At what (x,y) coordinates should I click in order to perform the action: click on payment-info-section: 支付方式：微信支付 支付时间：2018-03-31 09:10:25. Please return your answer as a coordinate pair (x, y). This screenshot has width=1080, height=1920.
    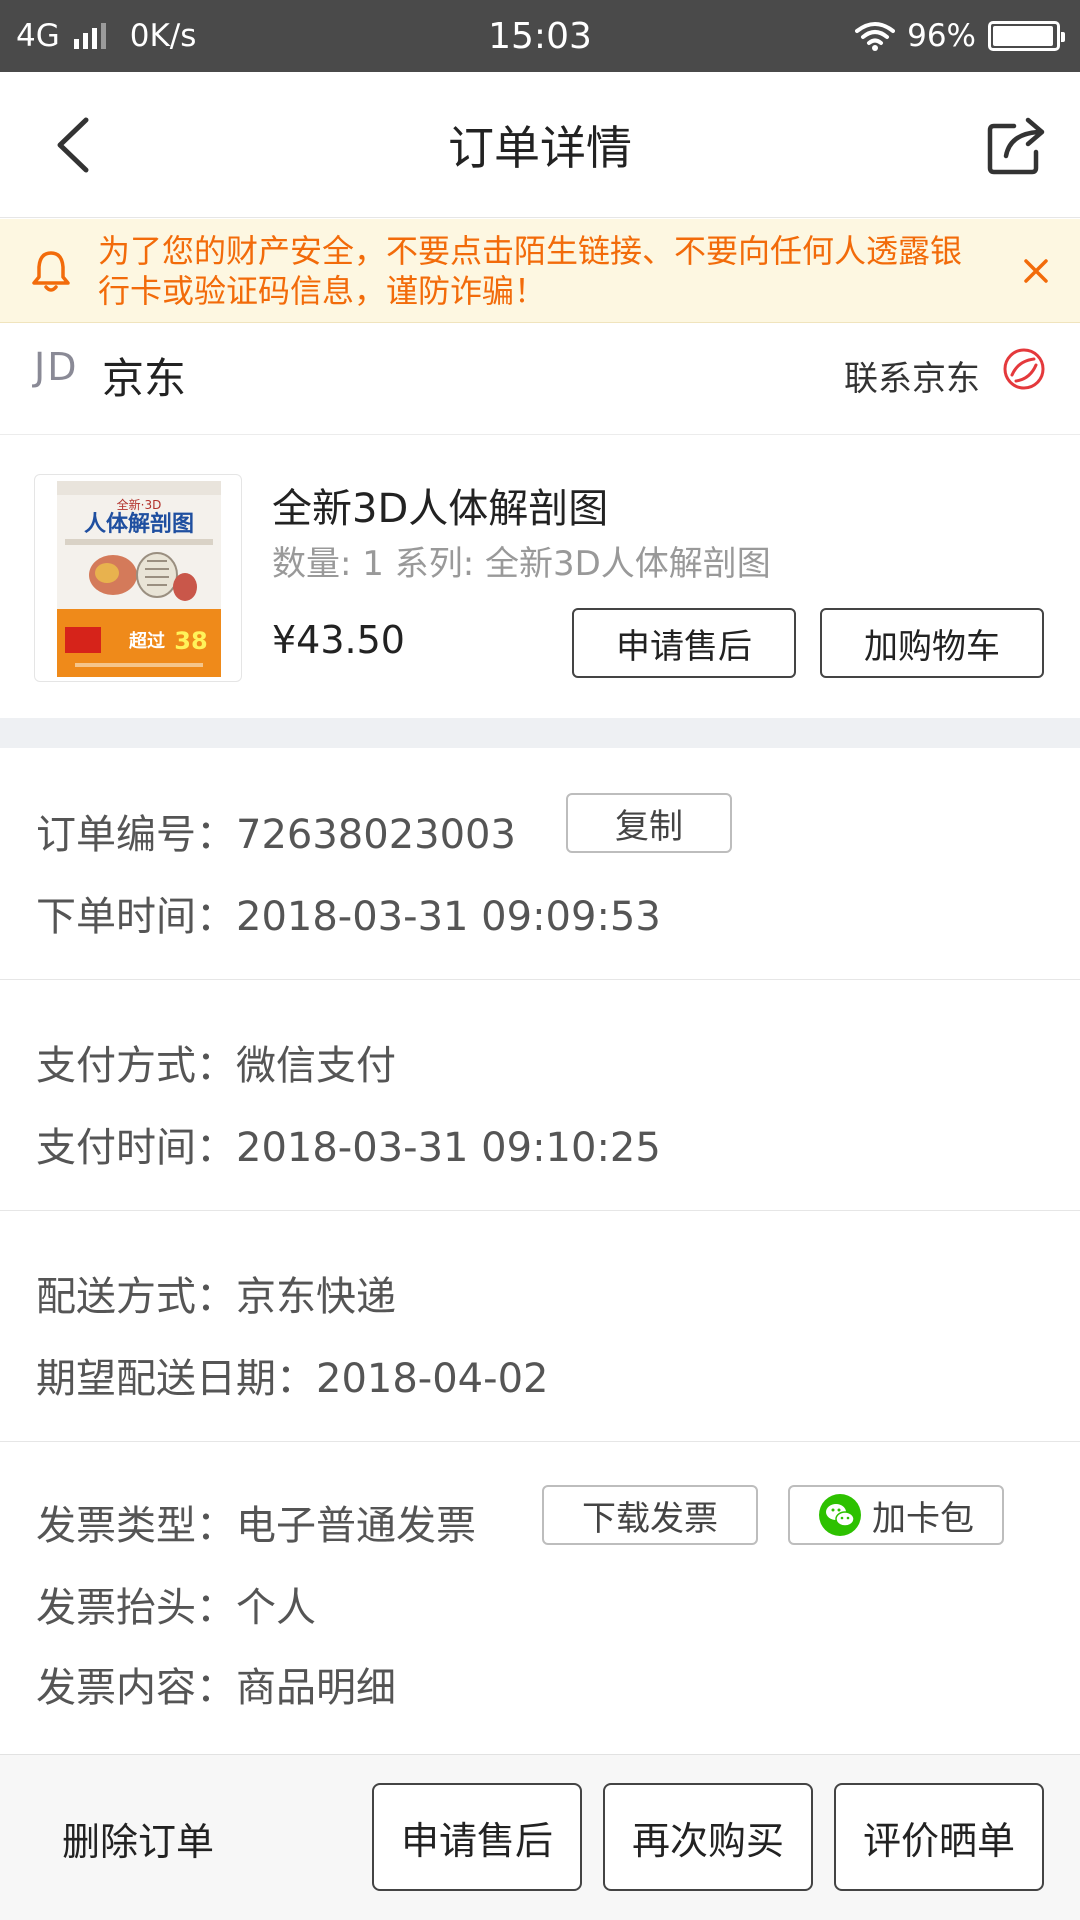
    Looking at the image, I should click on (540, 1096).